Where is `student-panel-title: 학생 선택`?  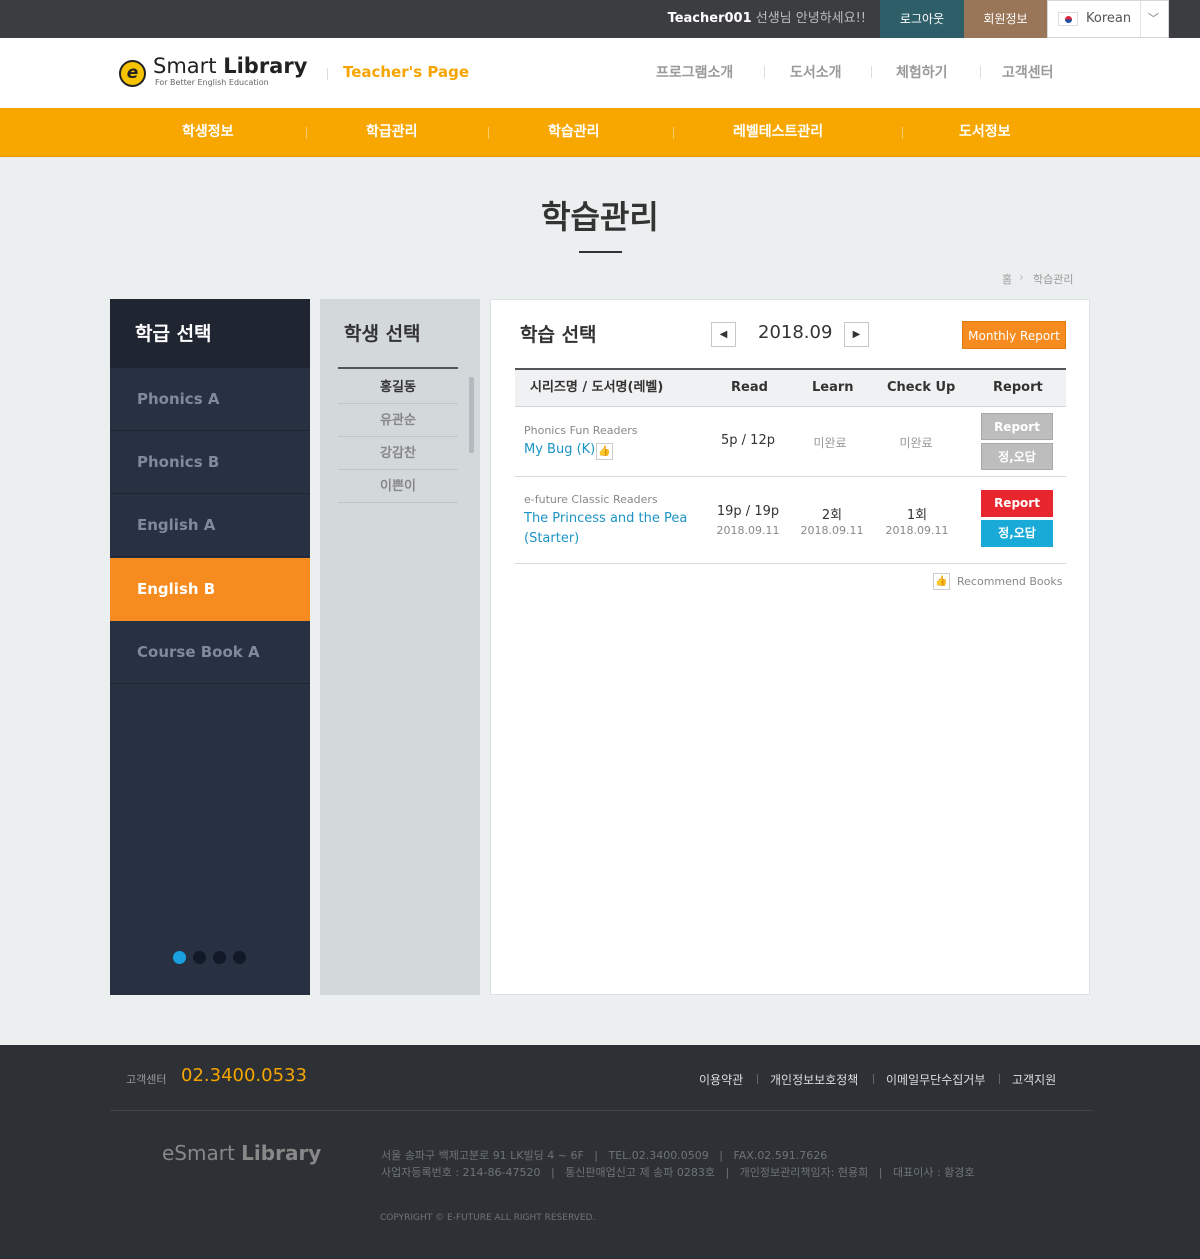 student-panel-title: 학생 선택 is located at coordinates (382, 334).